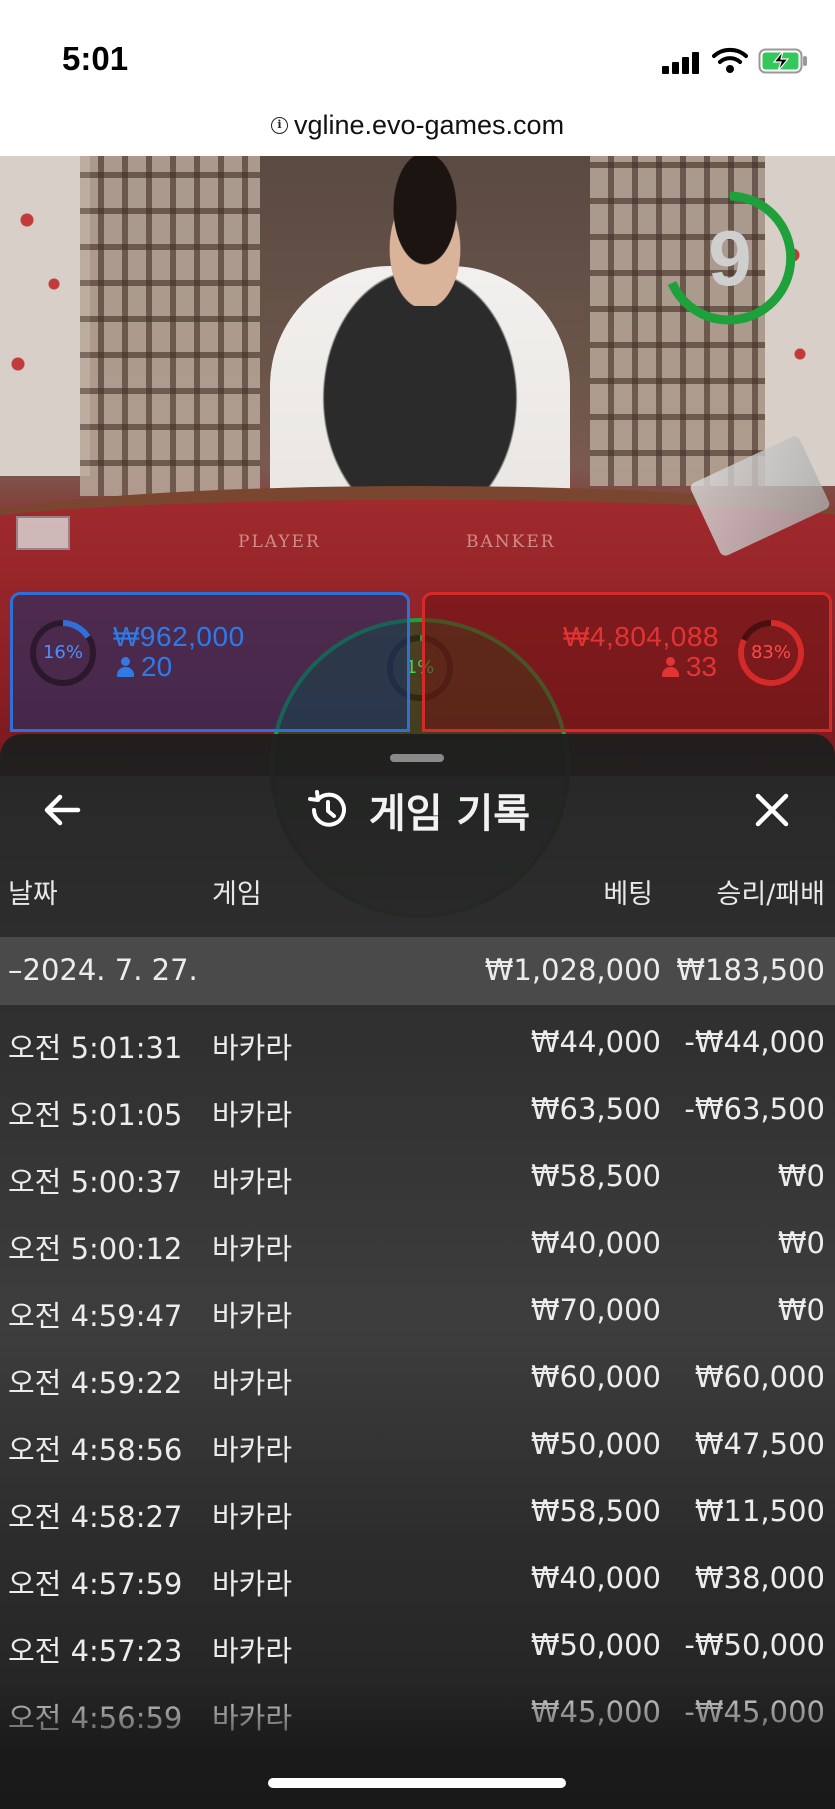  Describe the element at coordinates (449, 814) in the screenshot. I see `sheet-title: 게임 기록` at that location.